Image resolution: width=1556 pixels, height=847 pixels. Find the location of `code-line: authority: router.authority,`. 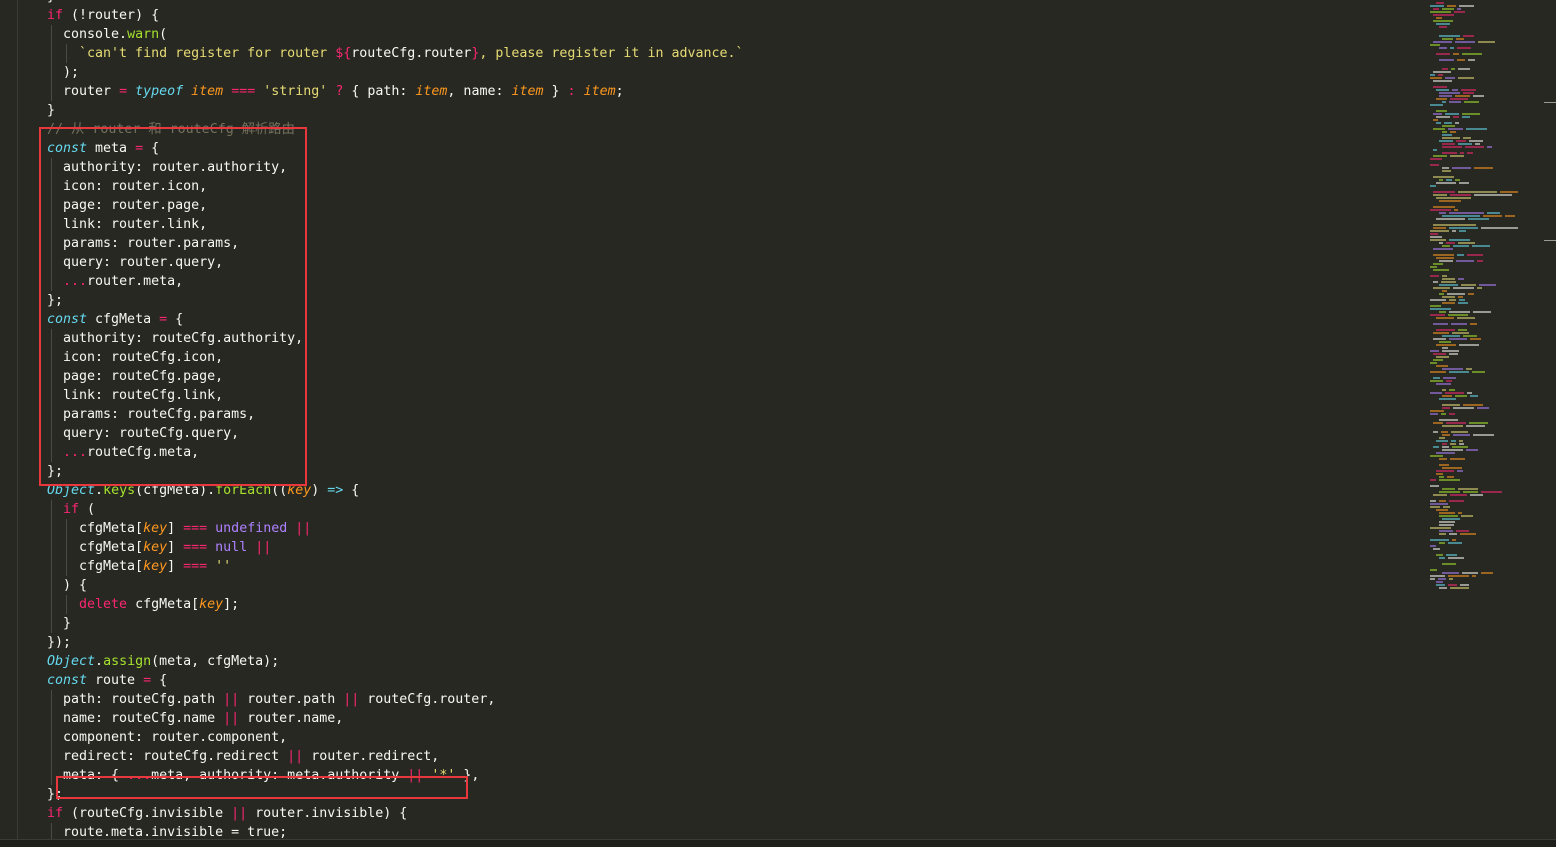

code-line: authority: router.authority, is located at coordinates (707, 167).